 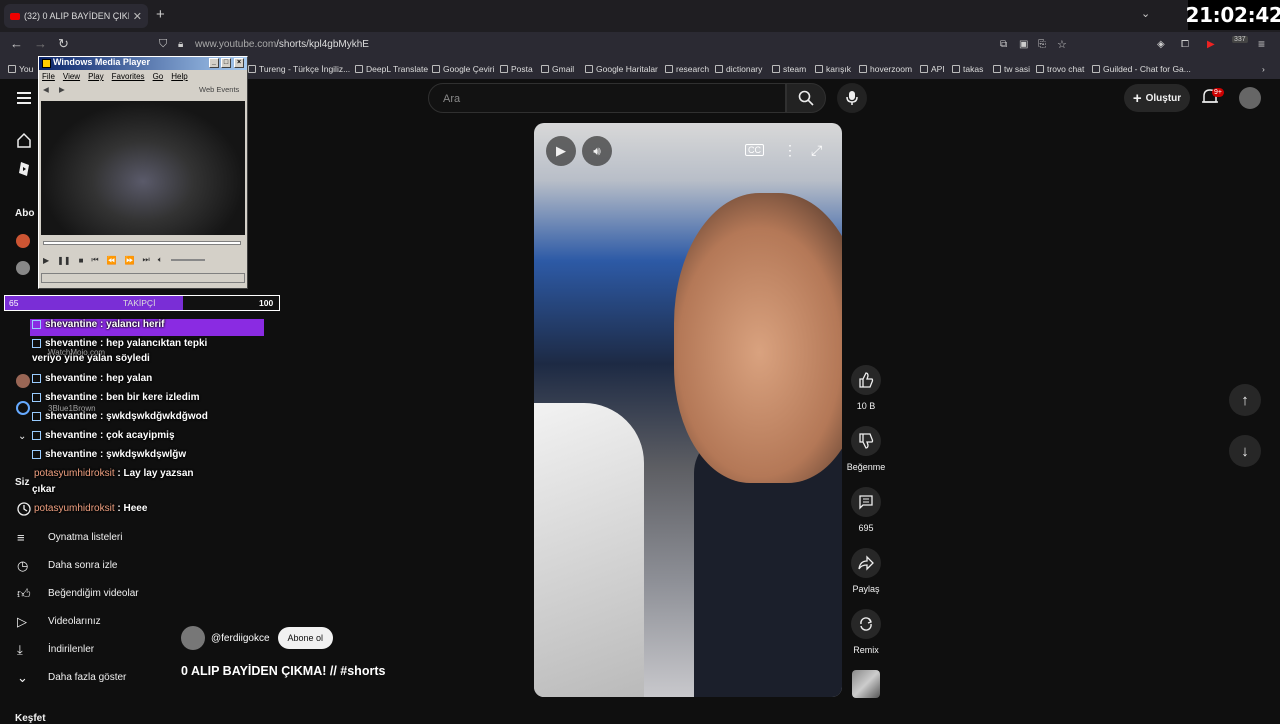 What do you see at coordinates (687, 69) in the screenshot?
I see `bookmark-item: research` at bounding box center [687, 69].